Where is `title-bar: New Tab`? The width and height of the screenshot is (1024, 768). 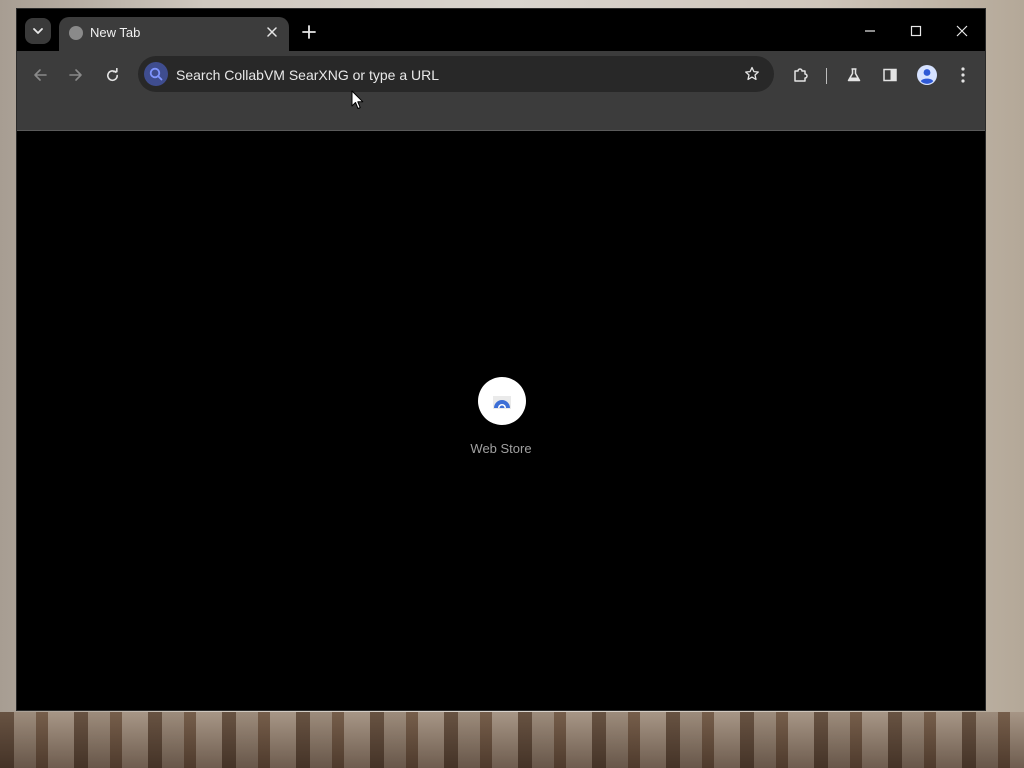
title-bar: New Tab is located at coordinates (501, 30).